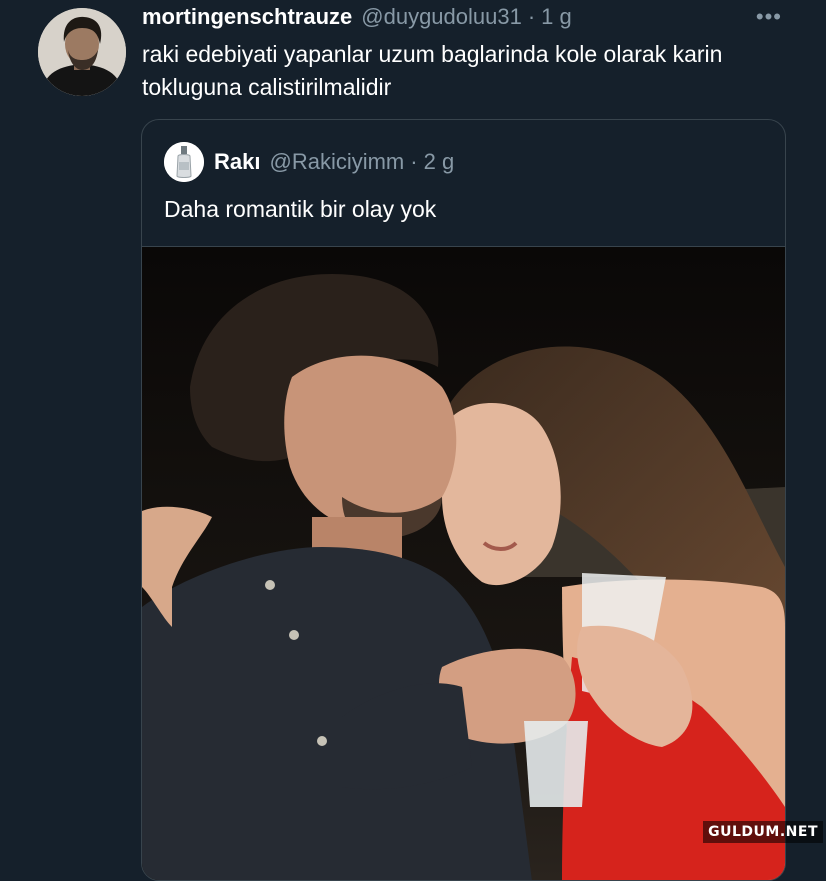 The height and width of the screenshot is (881, 826). Describe the element at coordinates (769, 17) in the screenshot. I see `more-options-icon: •••` at that location.